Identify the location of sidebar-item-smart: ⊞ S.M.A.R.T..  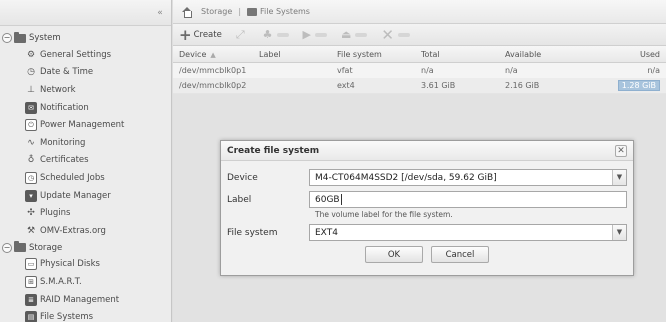
(85, 282).